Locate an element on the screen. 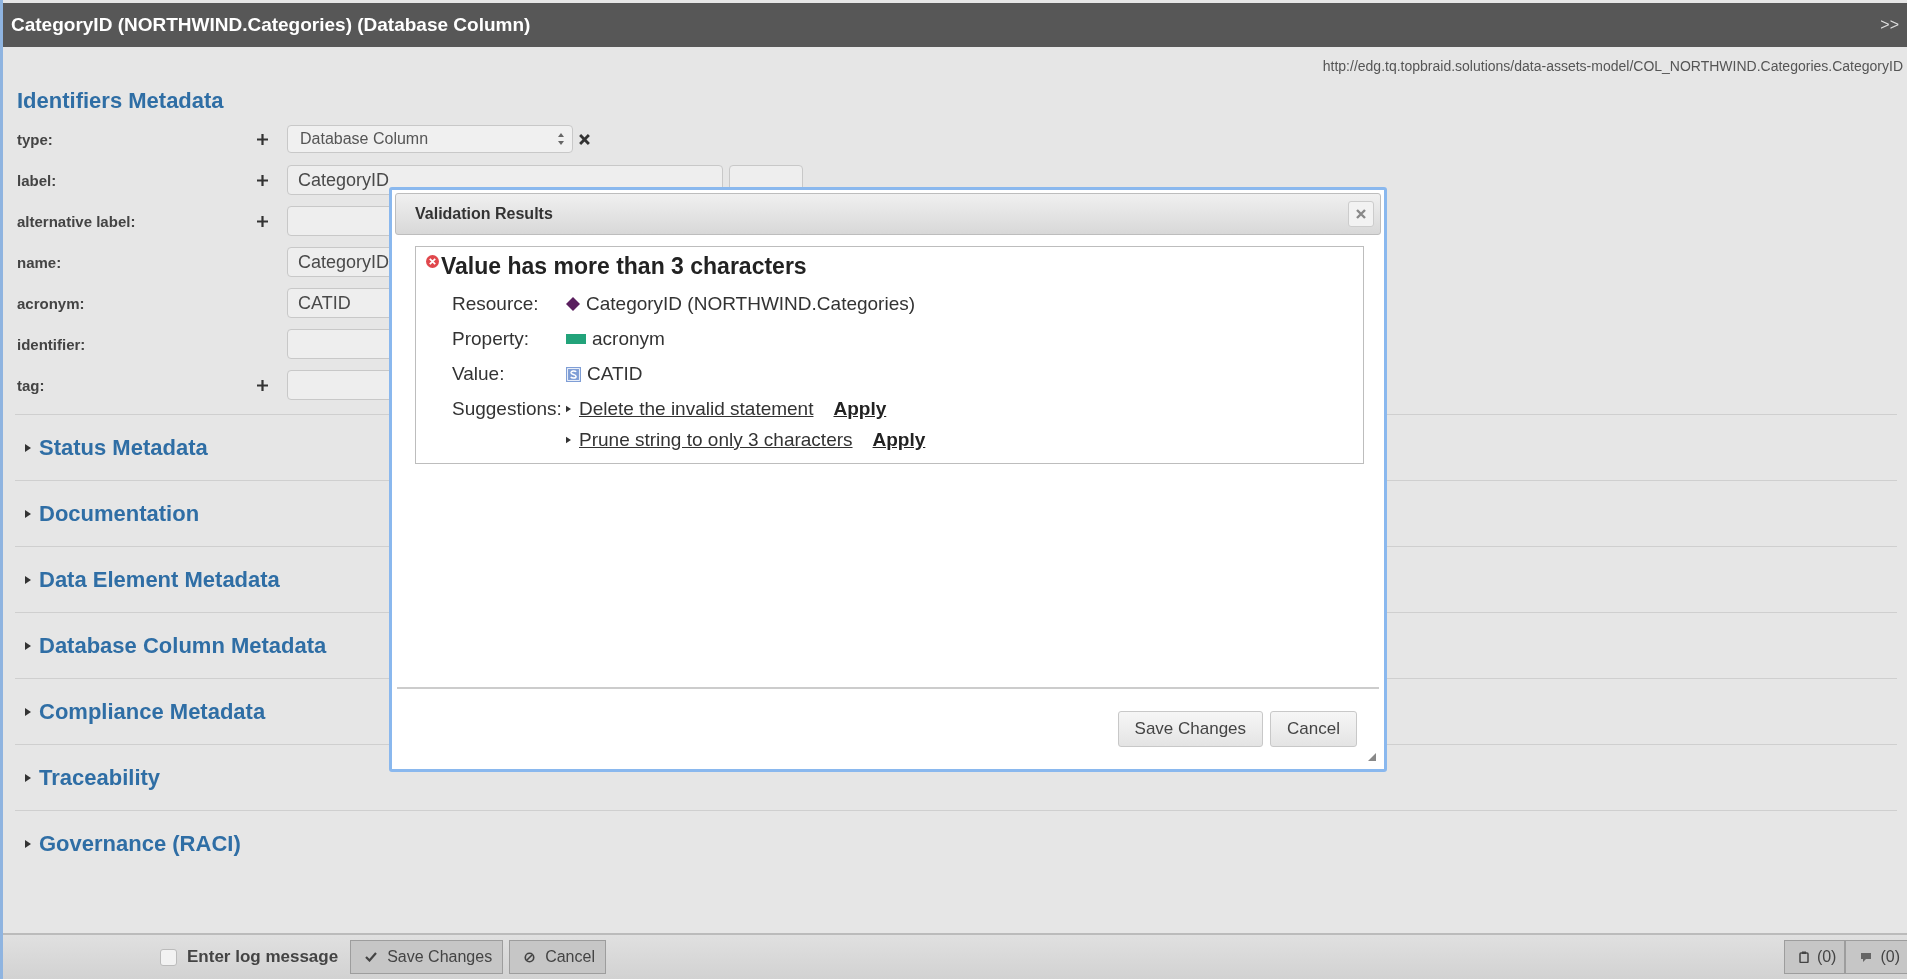 This screenshot has height=979, width=1907. detail-value: acronym is located at coordinates (628, 339).